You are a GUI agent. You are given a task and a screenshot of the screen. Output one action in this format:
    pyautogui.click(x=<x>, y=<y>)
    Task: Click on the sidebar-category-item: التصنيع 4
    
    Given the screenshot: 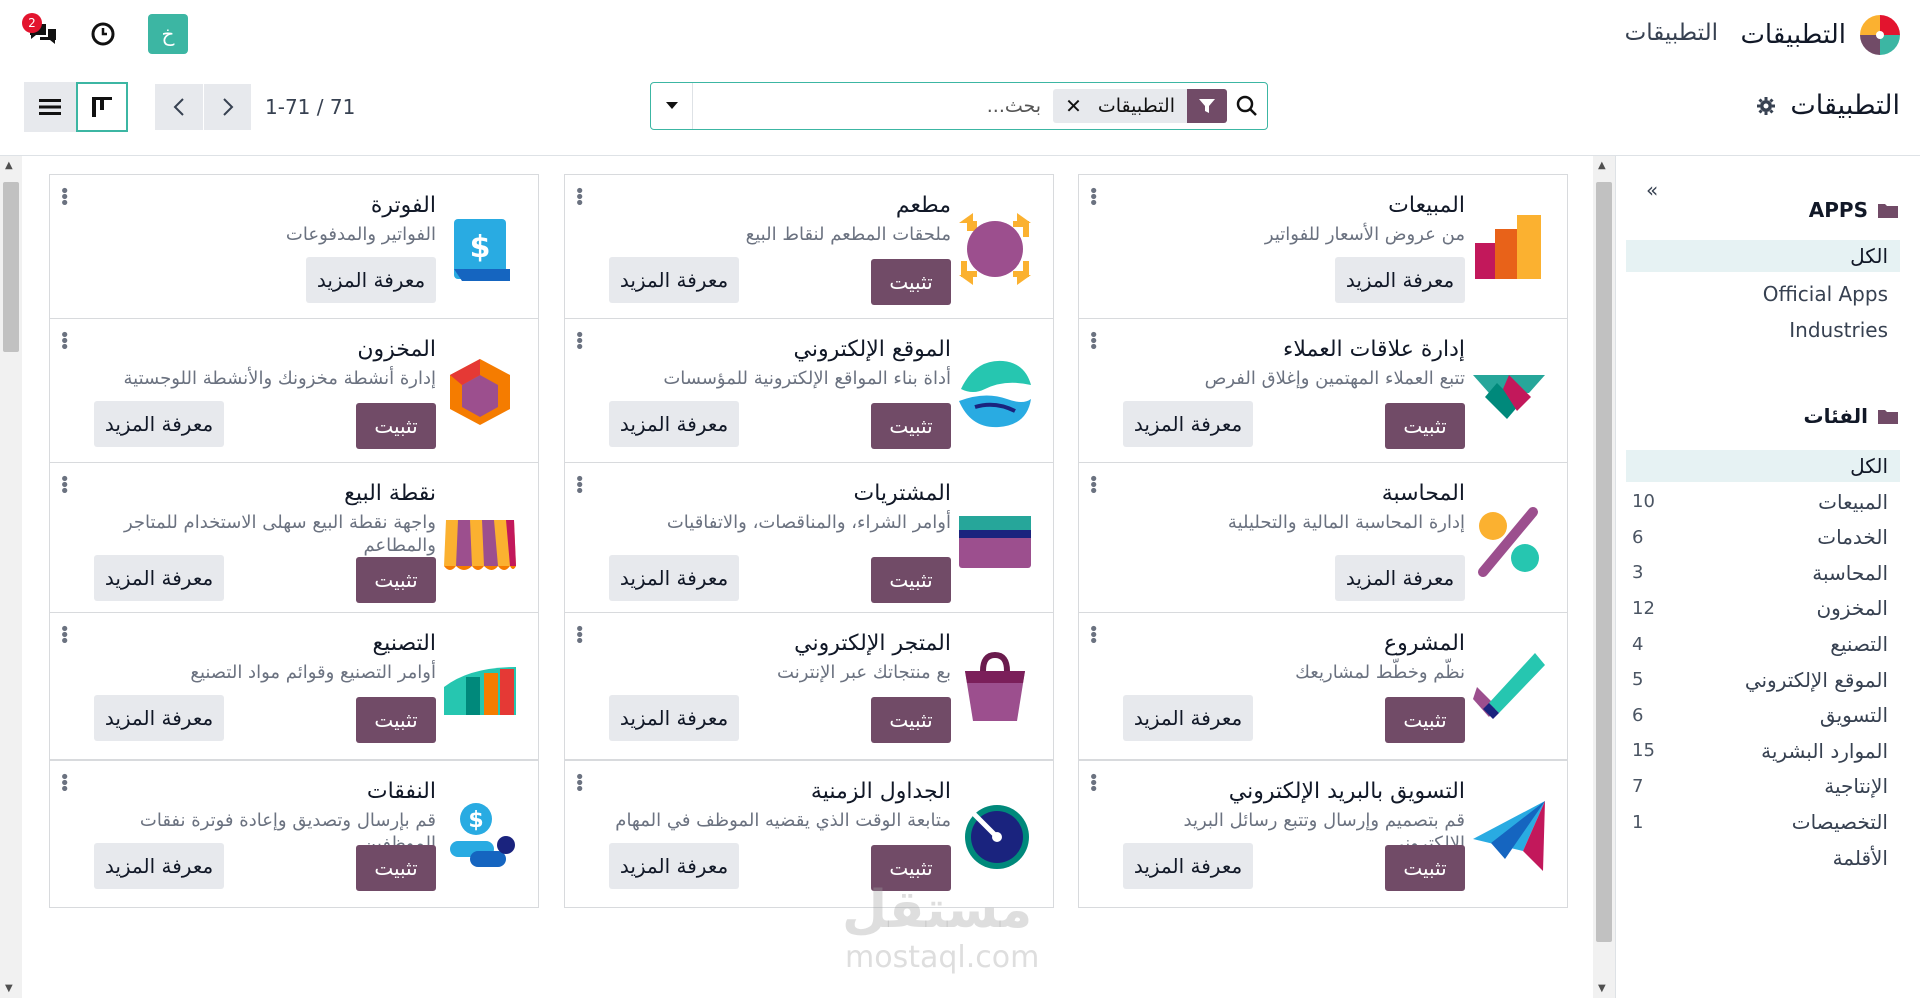 What is the action you would take?
    pyautogui.click(x=1763, y=644)
    